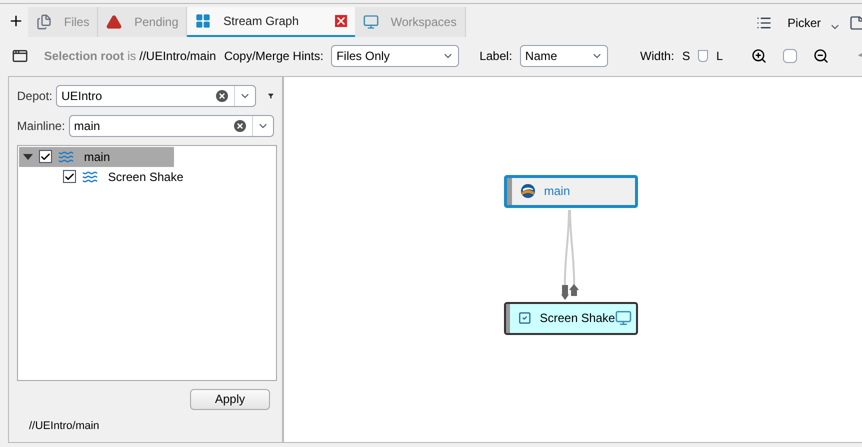 Image resolution: width=862 pixels, height=447 pixels. Describe the element at coordinates (41, 126) in the screenshot. I see `field-label: Mainline:` at that location.